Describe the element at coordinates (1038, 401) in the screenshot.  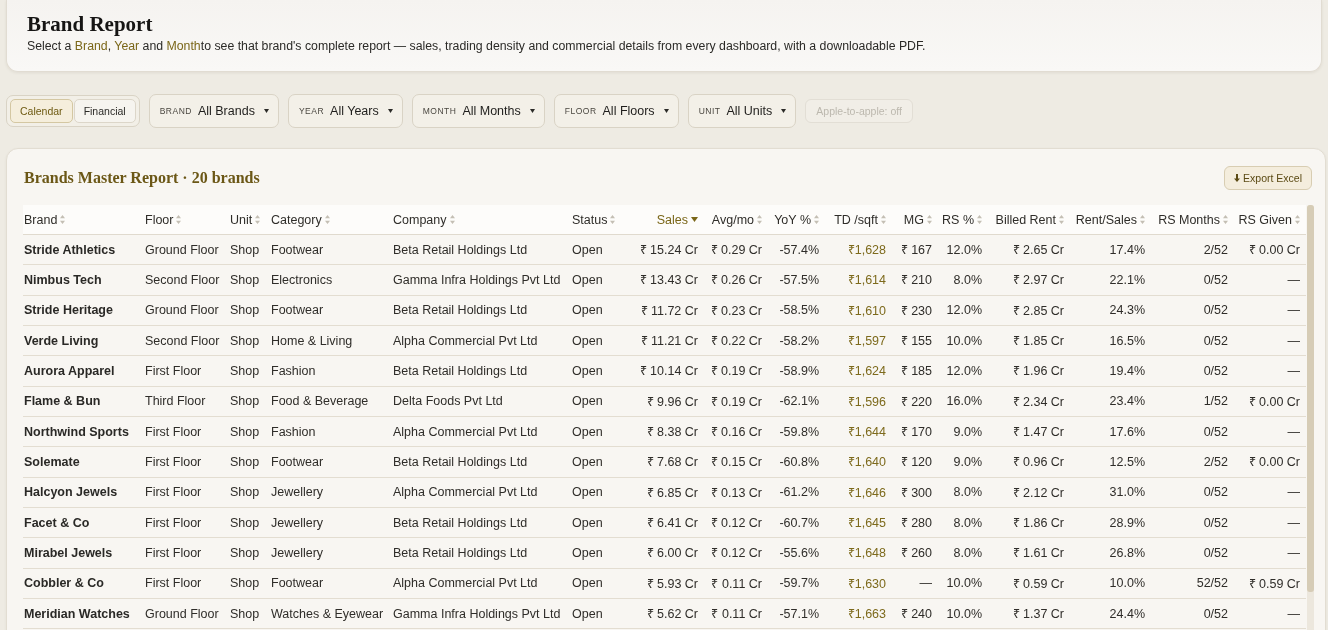
I see `table-cell-text: ₹ 2.34 Cr` at that location.